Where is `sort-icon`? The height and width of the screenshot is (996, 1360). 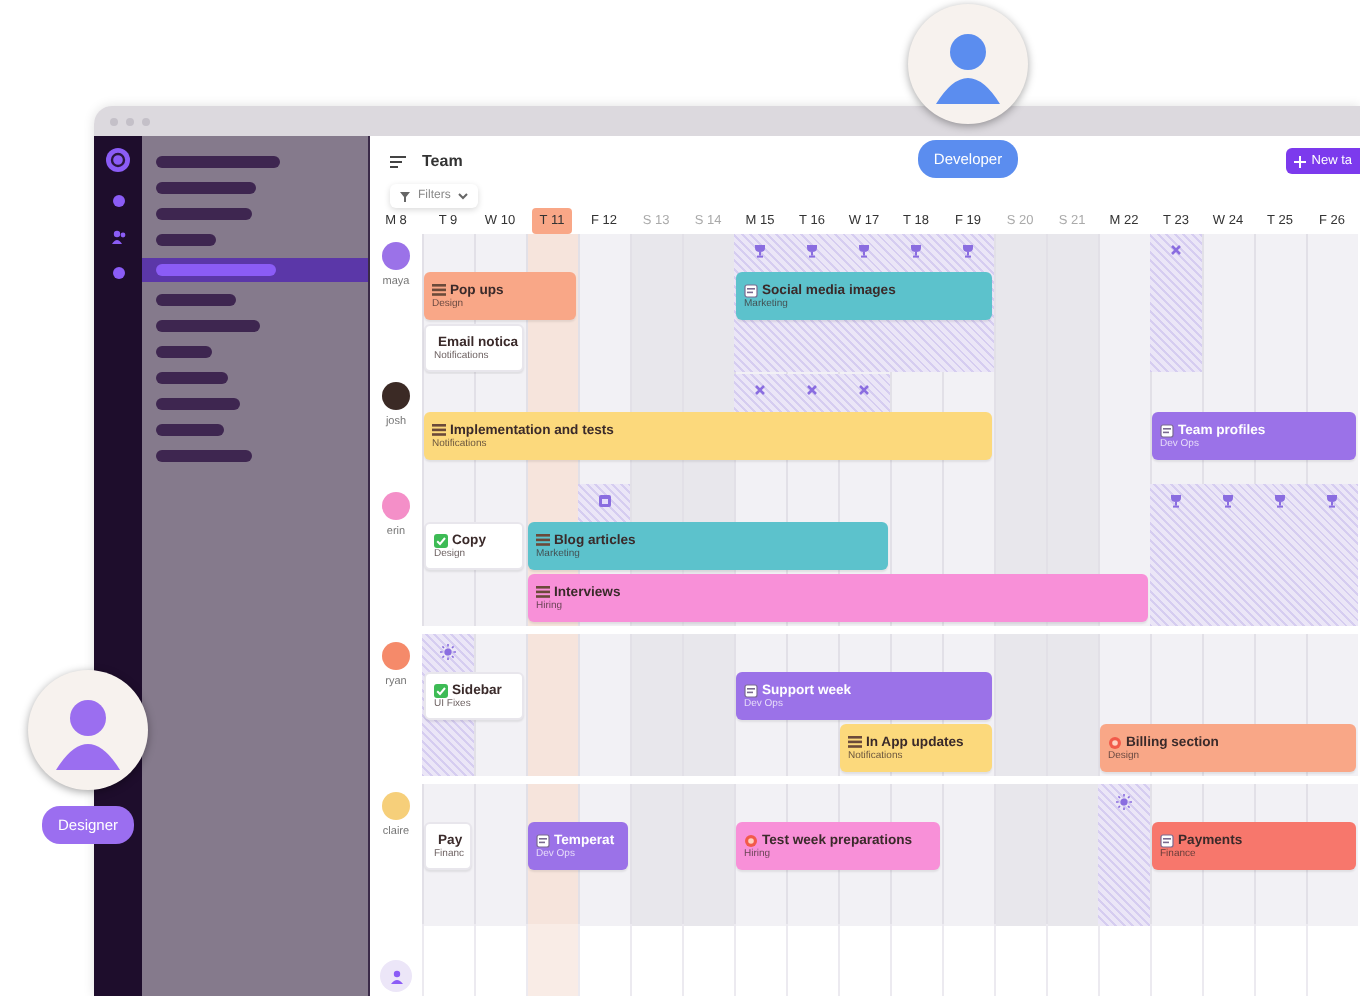 sort-icon is located at coordinates (398, 161).